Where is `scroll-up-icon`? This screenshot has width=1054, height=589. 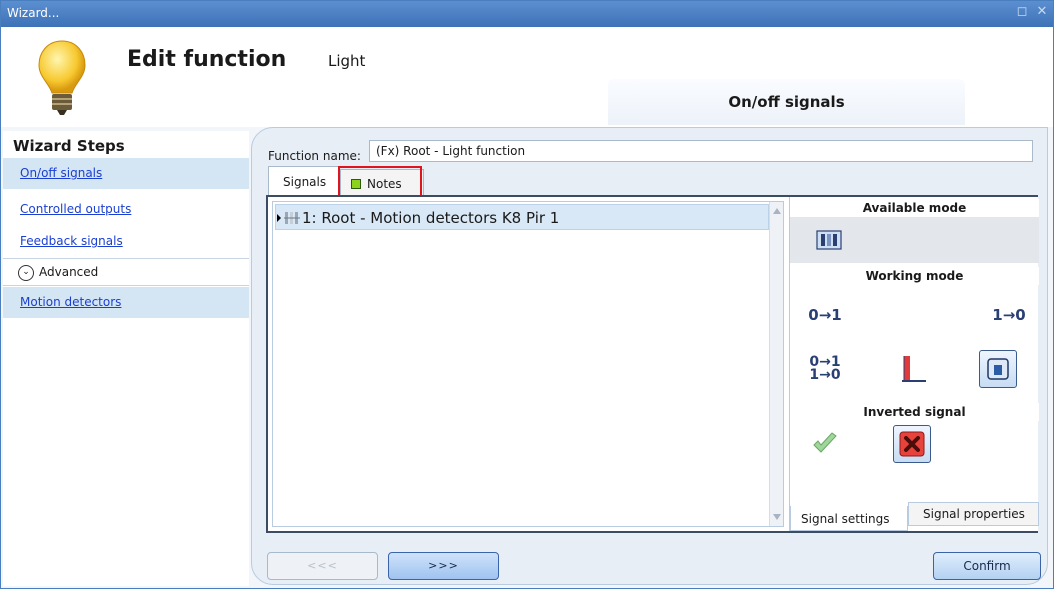
scroll-up-icon is located at coordinates (777, 211).